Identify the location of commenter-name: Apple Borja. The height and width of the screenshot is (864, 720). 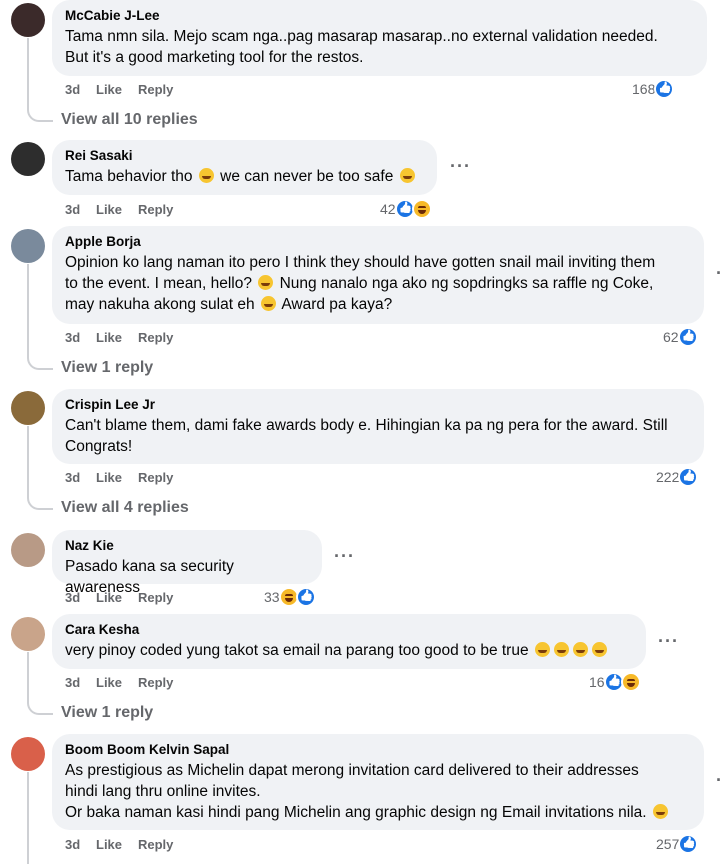
(378, 241).